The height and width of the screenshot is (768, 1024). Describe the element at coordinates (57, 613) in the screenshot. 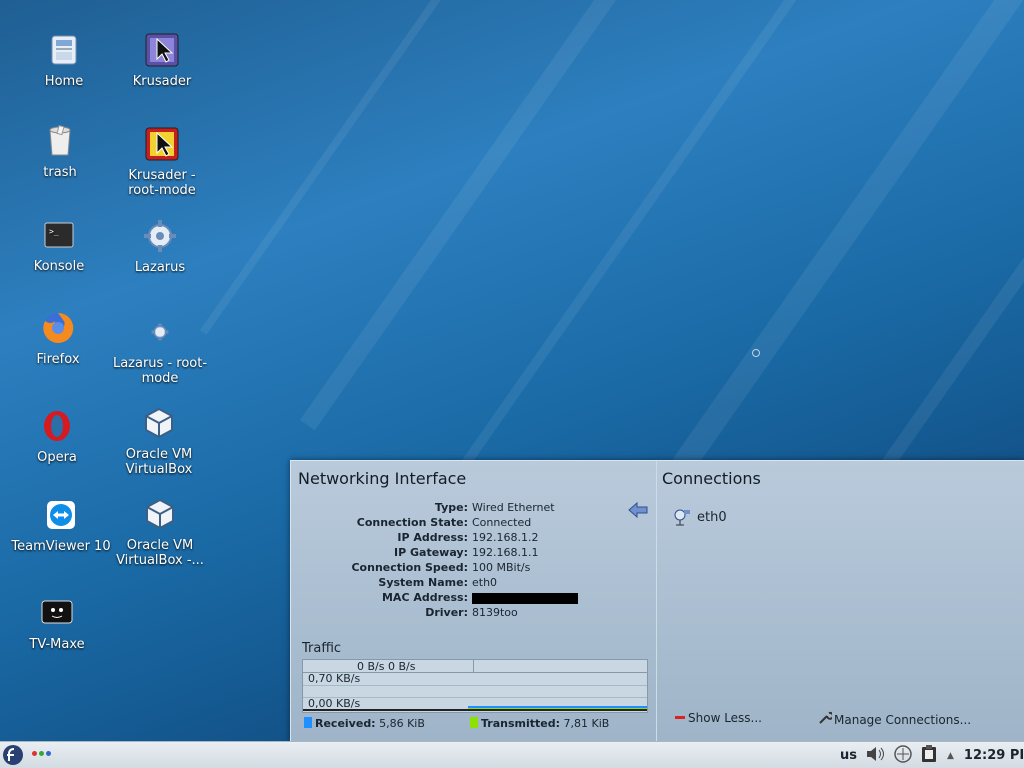

I see `tv-icon` at that location.